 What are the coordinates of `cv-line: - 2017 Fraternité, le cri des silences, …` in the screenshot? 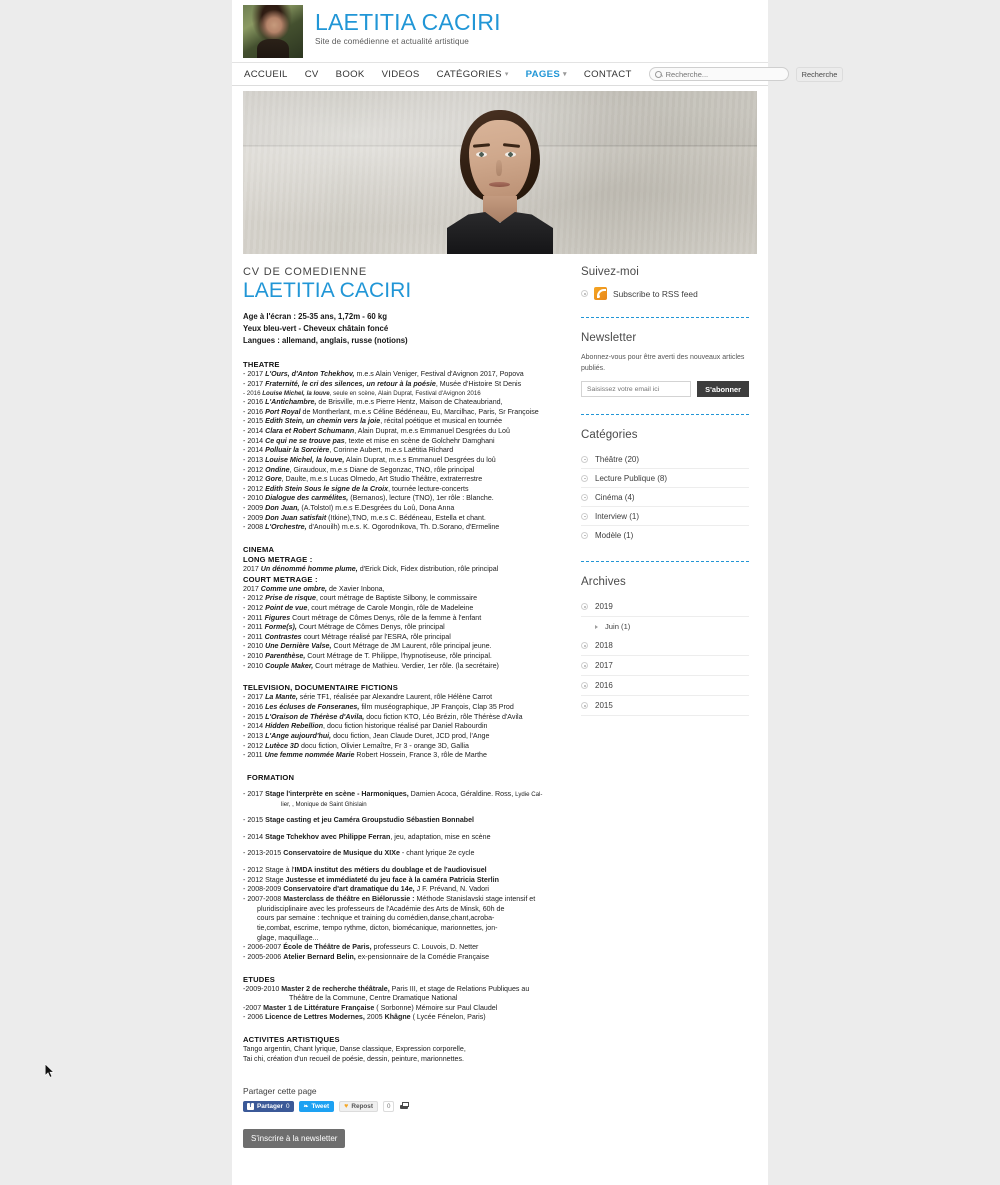 It's located at (382, 383).